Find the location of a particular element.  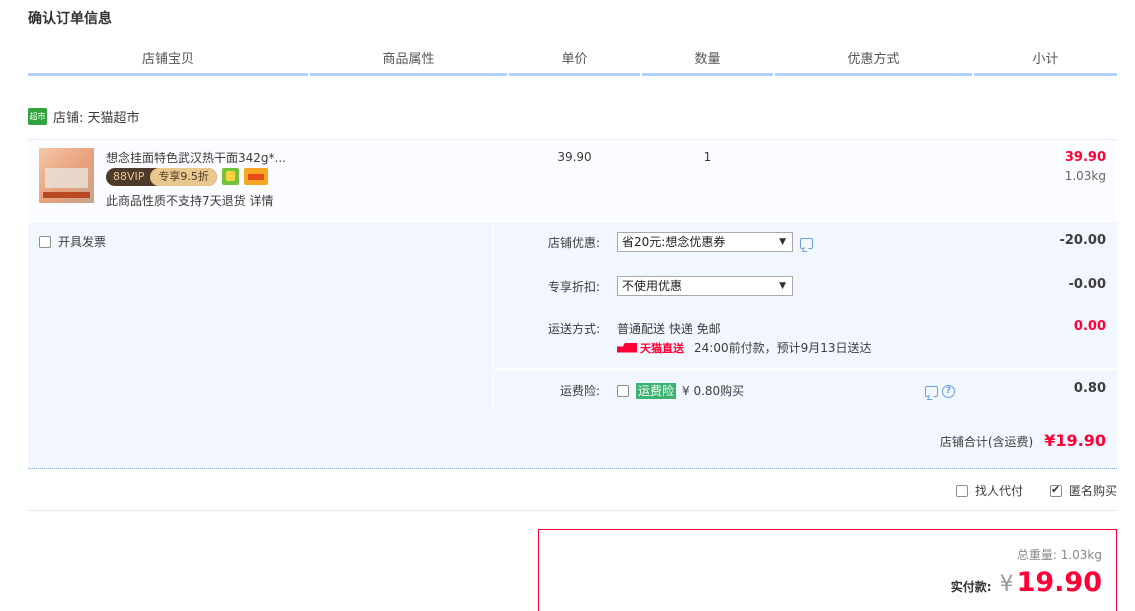

item-weight: 1.03kg is located at coordinates (1085, 176).